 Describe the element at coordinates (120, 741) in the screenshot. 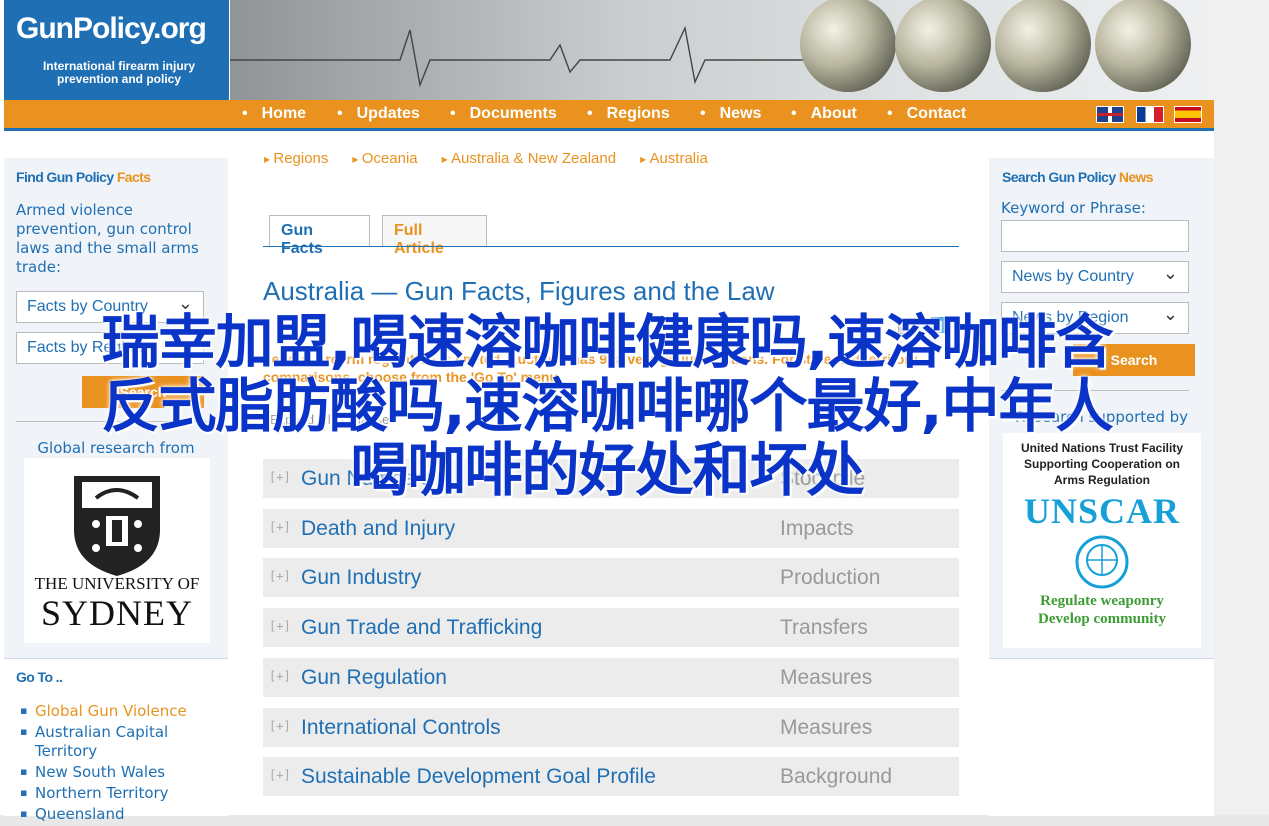

I see `goto-item-act: Australian Capital Territory` at that location.